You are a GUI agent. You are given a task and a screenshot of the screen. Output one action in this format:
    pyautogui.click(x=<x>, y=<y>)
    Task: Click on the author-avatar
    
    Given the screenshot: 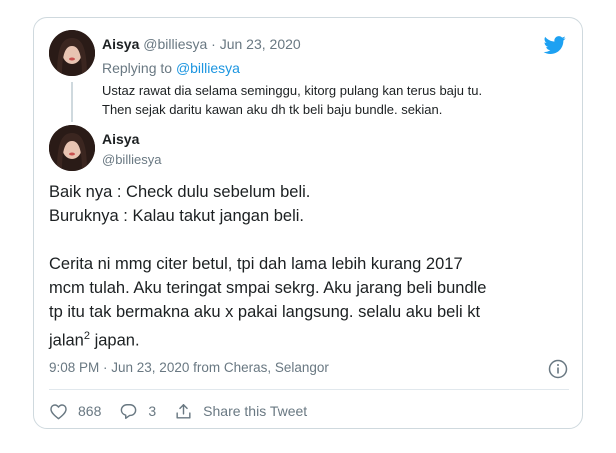 What is the action you would take?
    pyautogui.click(x=72, y=148)
    